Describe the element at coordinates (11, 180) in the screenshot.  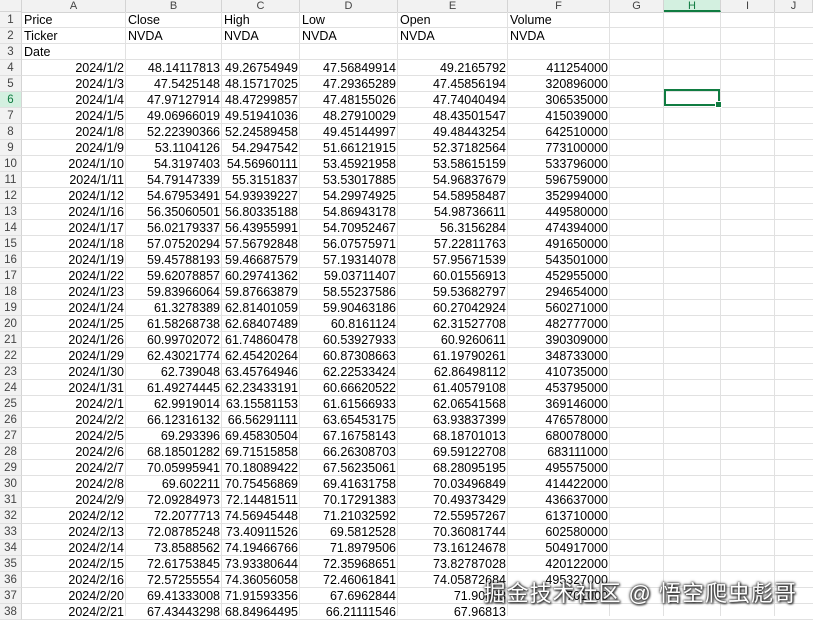
I see `row-header-11: 11` at that location.